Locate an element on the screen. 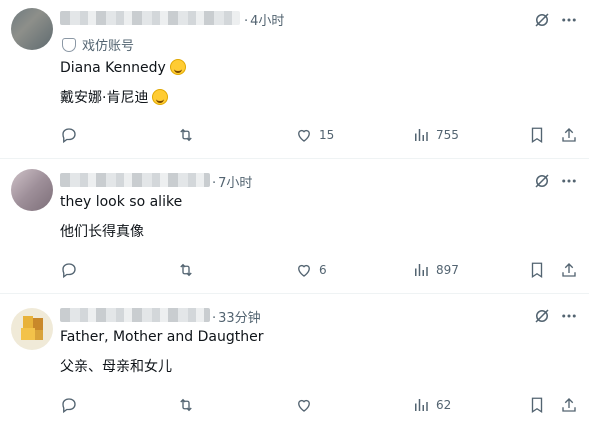 This screenshot has height=421, width=589. reply-text-line: 父亲、母亲和女儿 is located at coordinates (116, 367).